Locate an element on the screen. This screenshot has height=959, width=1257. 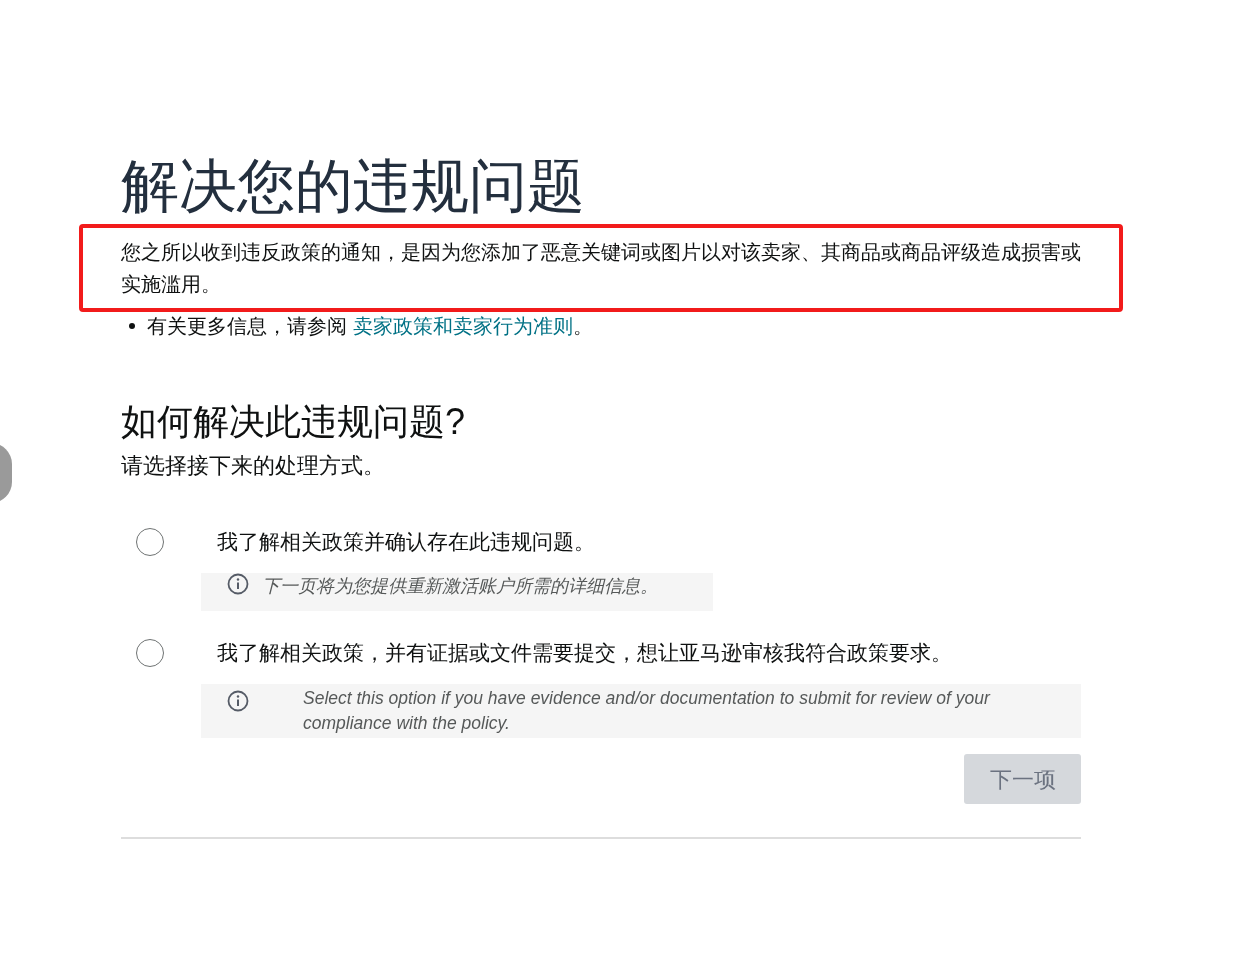
more-info-text: 有关更多信息，请参阅 卖家政策和卖家行为准则。 is located at coordinates (370, 326).